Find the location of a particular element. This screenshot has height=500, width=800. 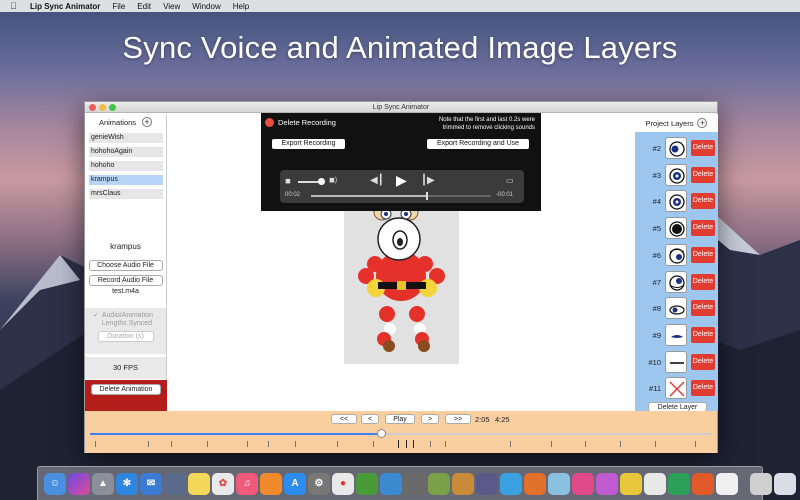

minecraft-icon is located at coordinates (439, 483).